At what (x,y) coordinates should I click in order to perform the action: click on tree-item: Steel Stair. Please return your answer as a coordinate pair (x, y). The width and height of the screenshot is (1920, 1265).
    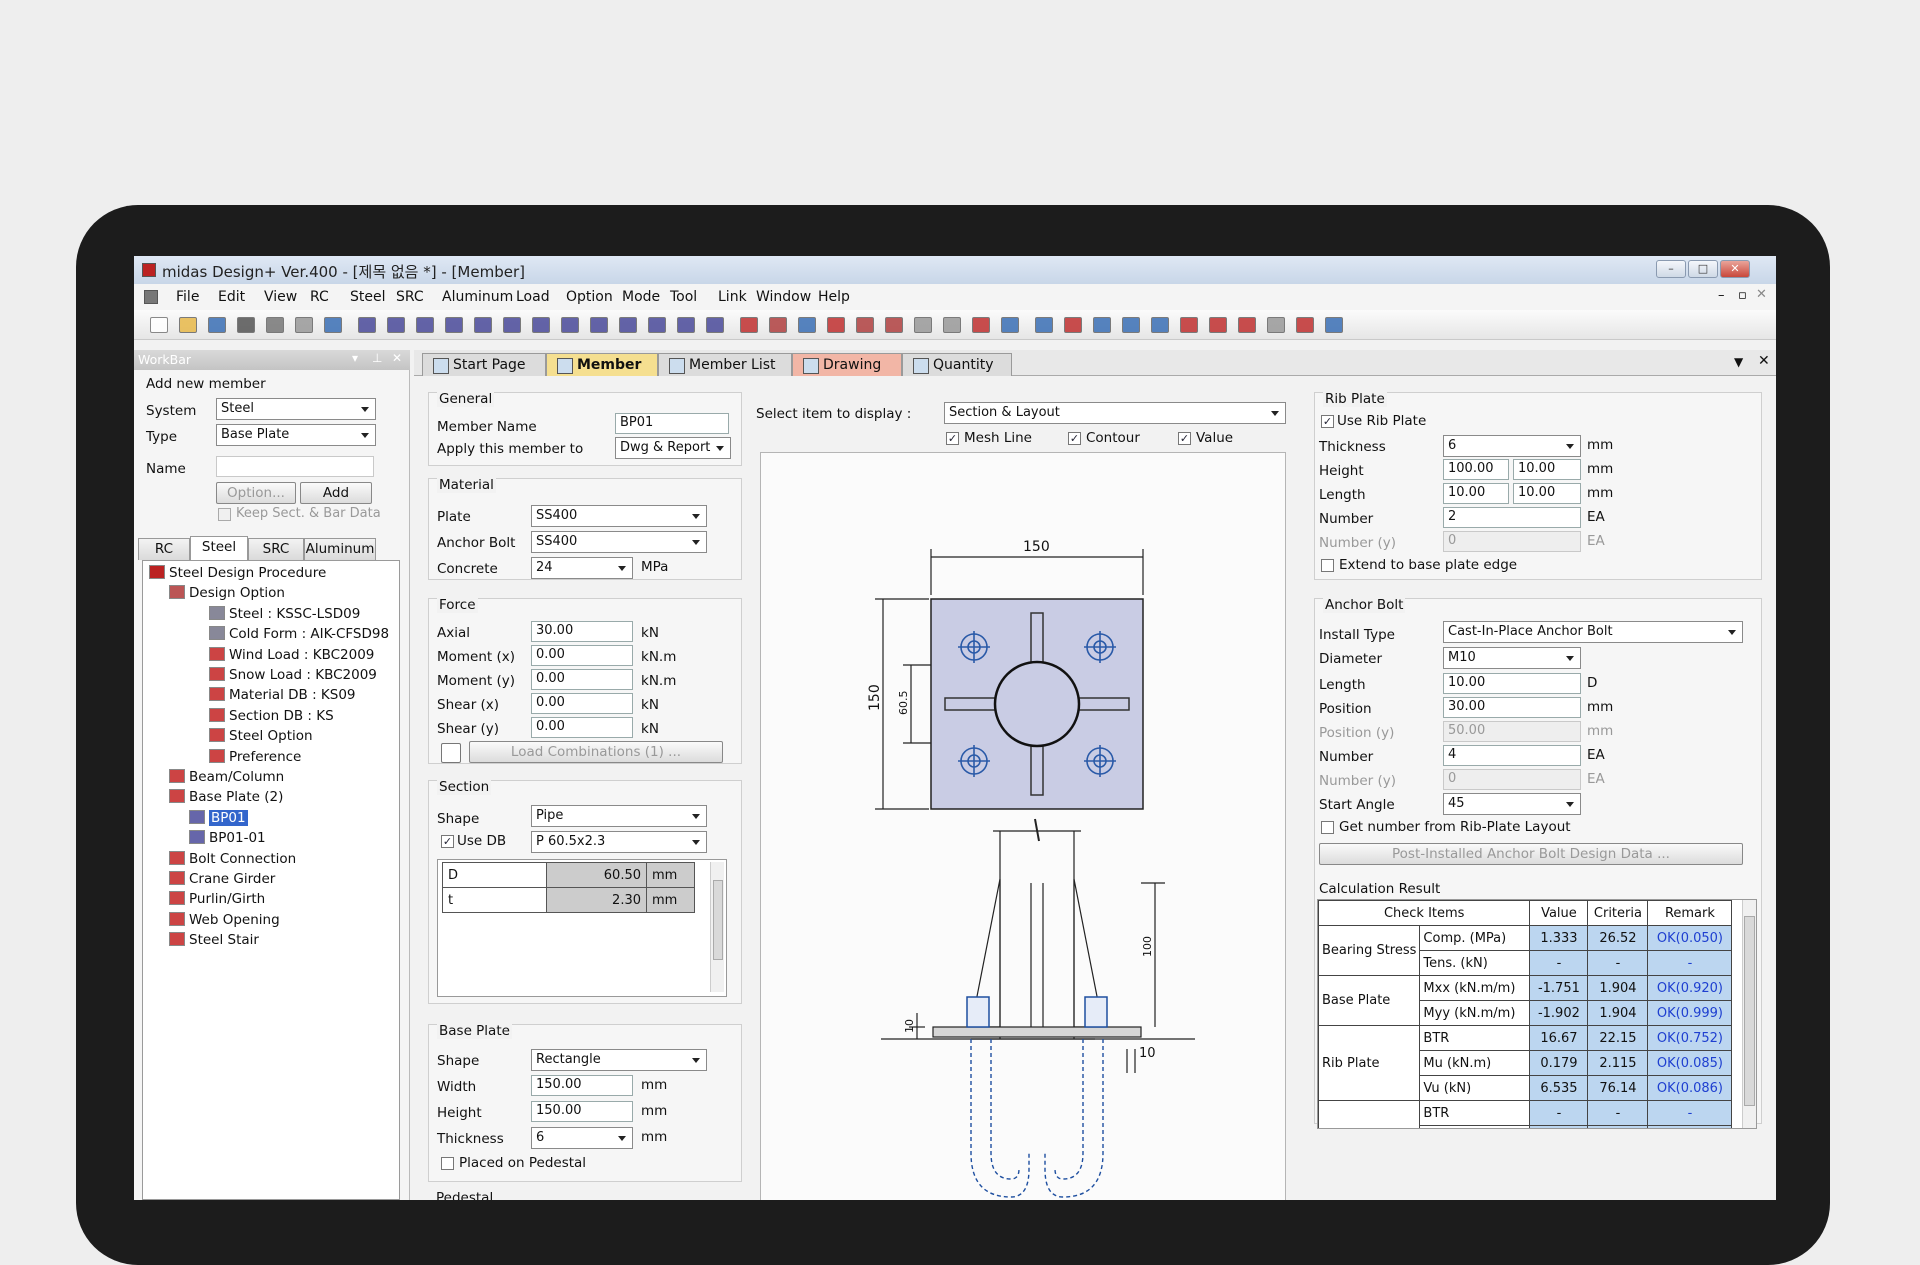
    Looking at the image, I should click on (214, 940).